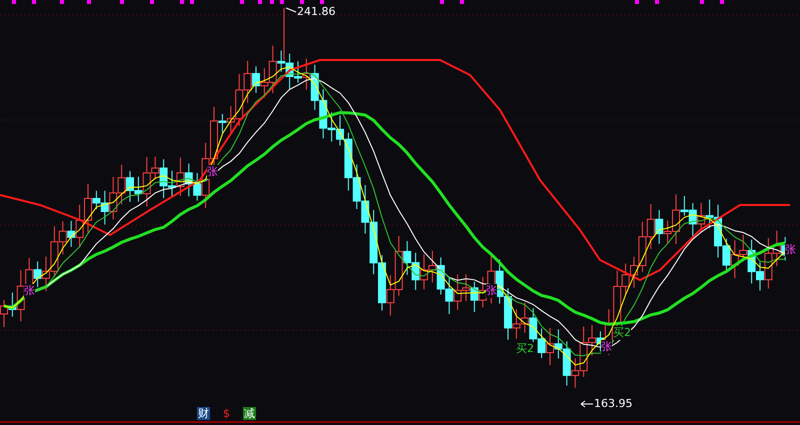 Image resolution: width=800 pixels, height=425 pixels. Describe the element at coordinates (613, 404) in the screenshot. I see `low-price-label: 163.95` at that location.